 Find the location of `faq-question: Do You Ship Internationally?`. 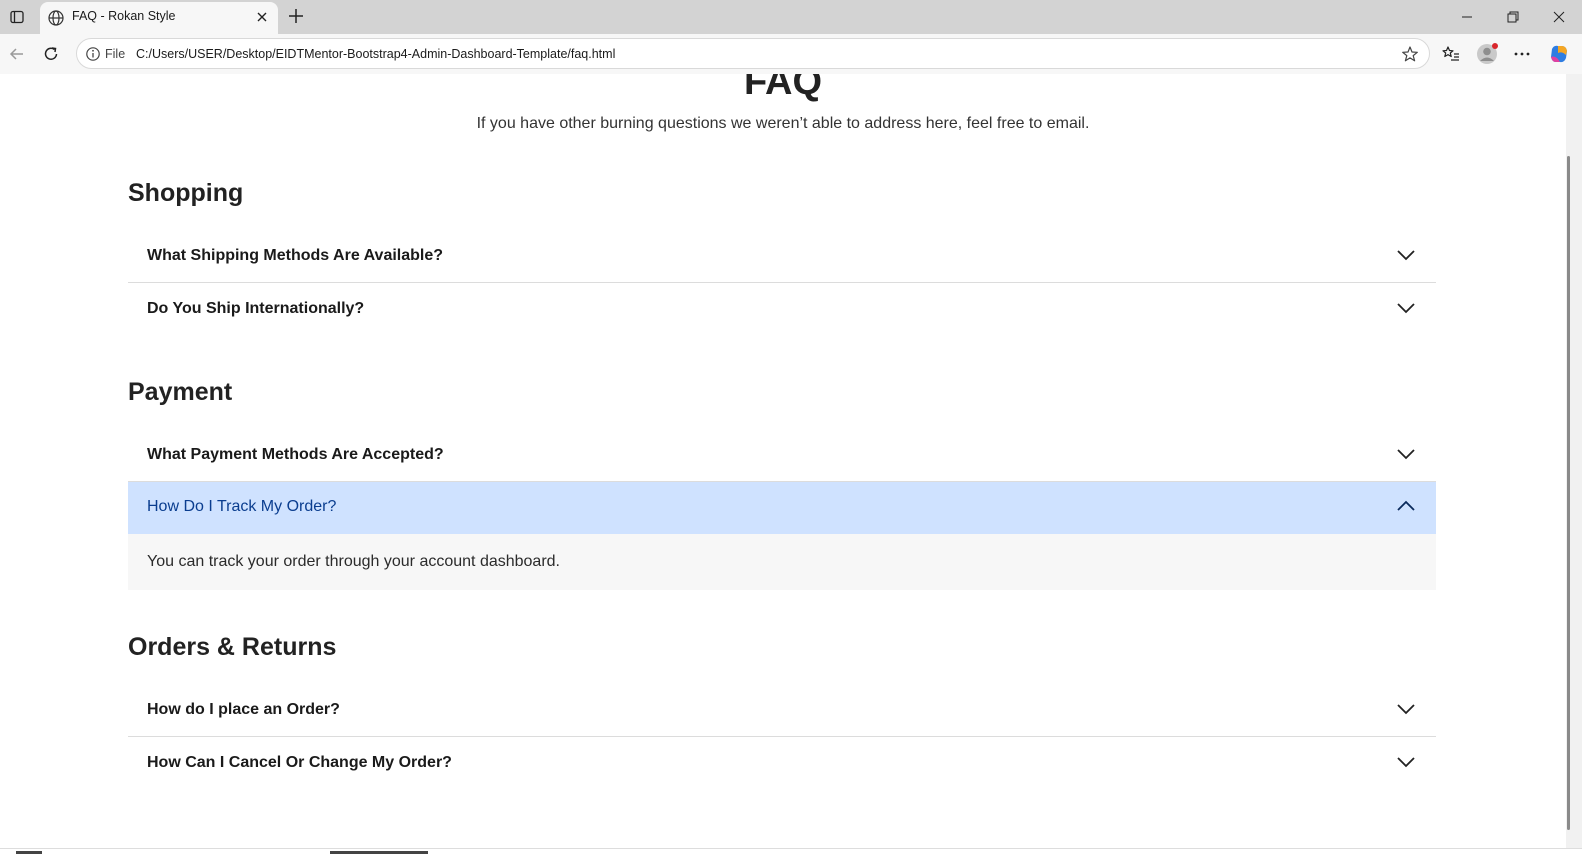

faq-question: Do You Ship Internationally? is located at coordinates (256, 308).